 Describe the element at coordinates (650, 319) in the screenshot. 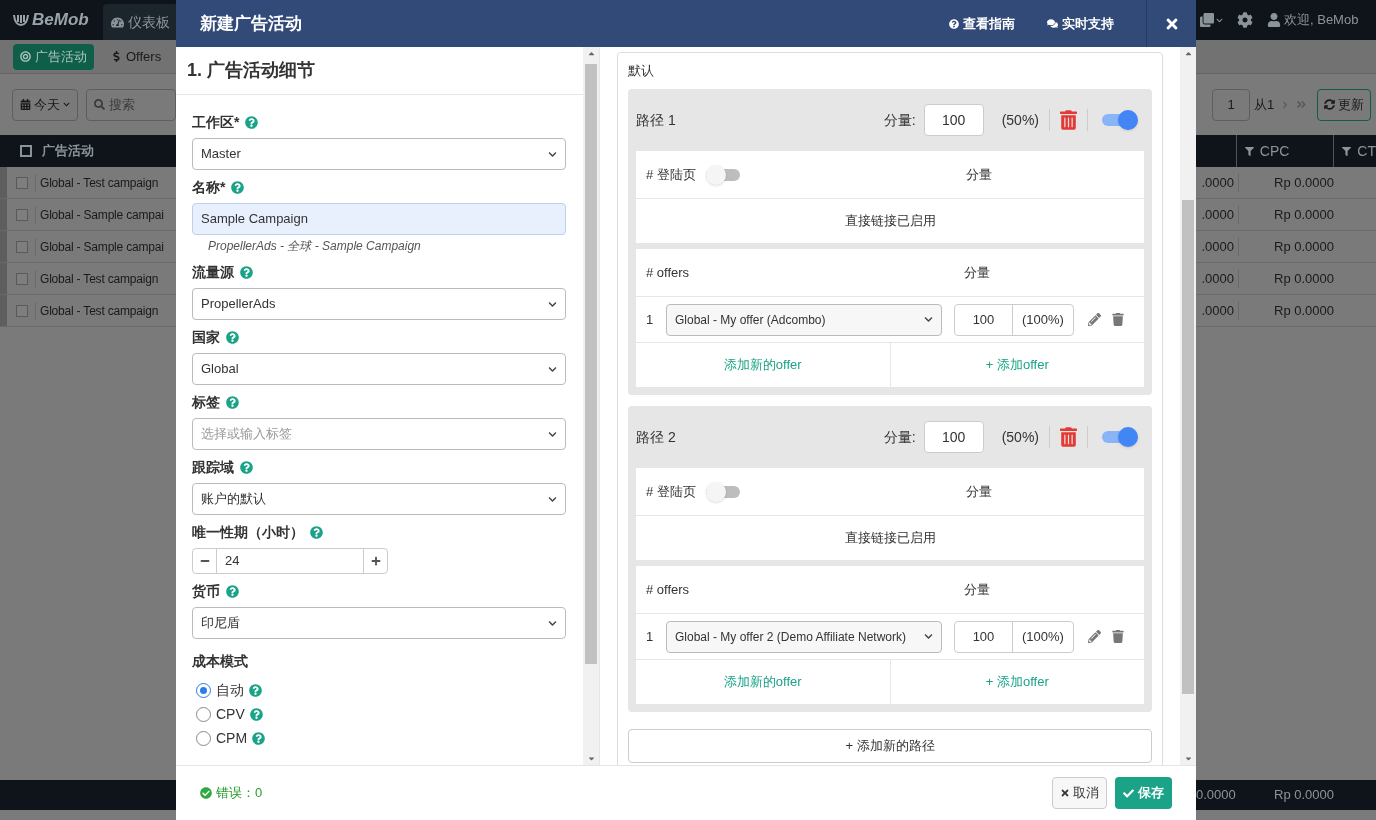

I see `row-index: 1` at that location.